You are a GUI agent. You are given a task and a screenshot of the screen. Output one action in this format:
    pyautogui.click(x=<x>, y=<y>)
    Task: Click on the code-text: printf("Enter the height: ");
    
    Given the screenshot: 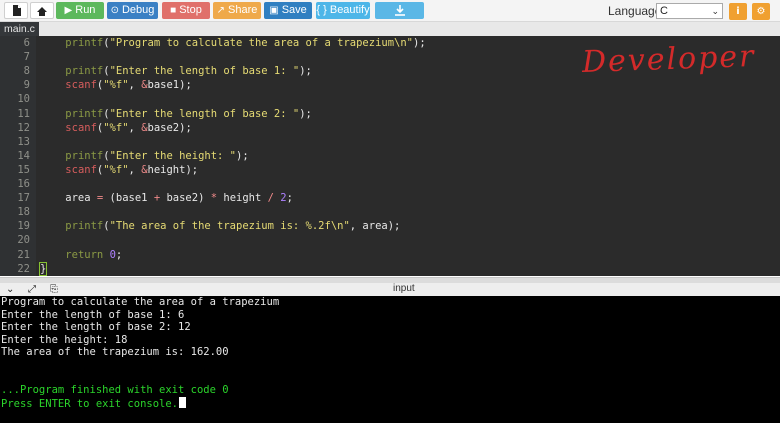 What is the action you would take?
    pyautogui.click(x=144, y=156)
    